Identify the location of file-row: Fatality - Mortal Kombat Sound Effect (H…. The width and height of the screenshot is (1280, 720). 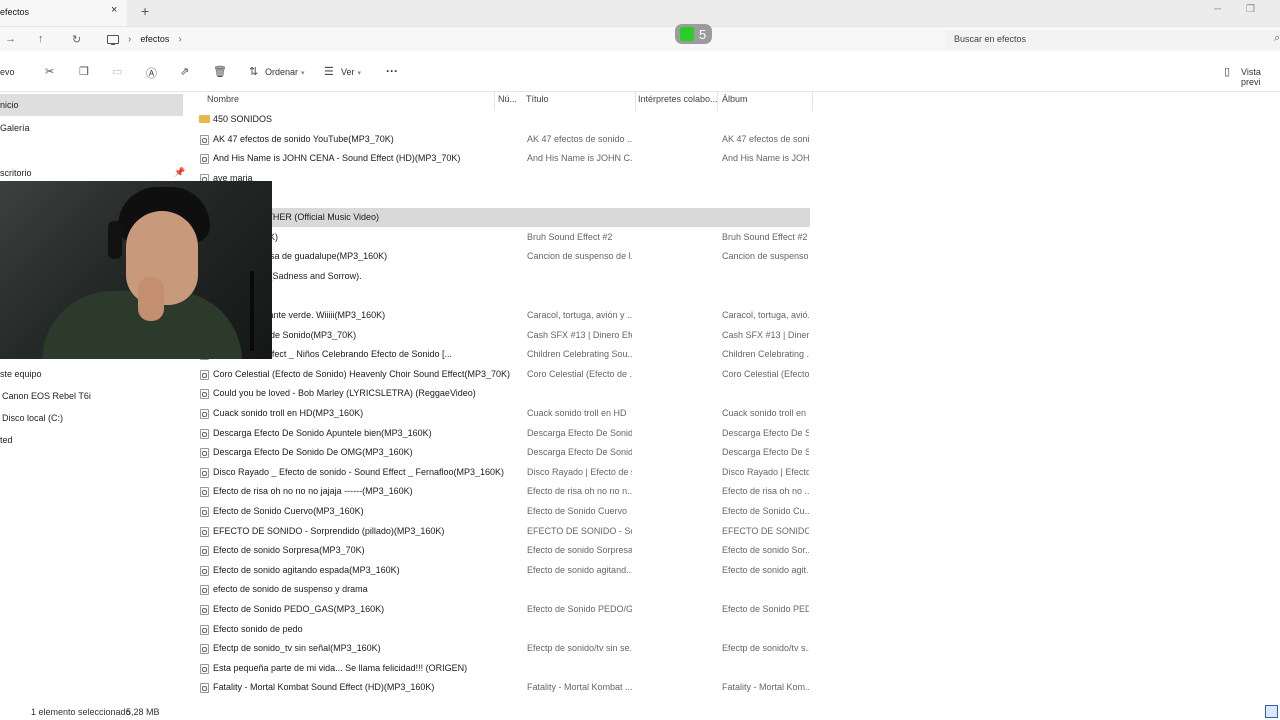
(502, 687).